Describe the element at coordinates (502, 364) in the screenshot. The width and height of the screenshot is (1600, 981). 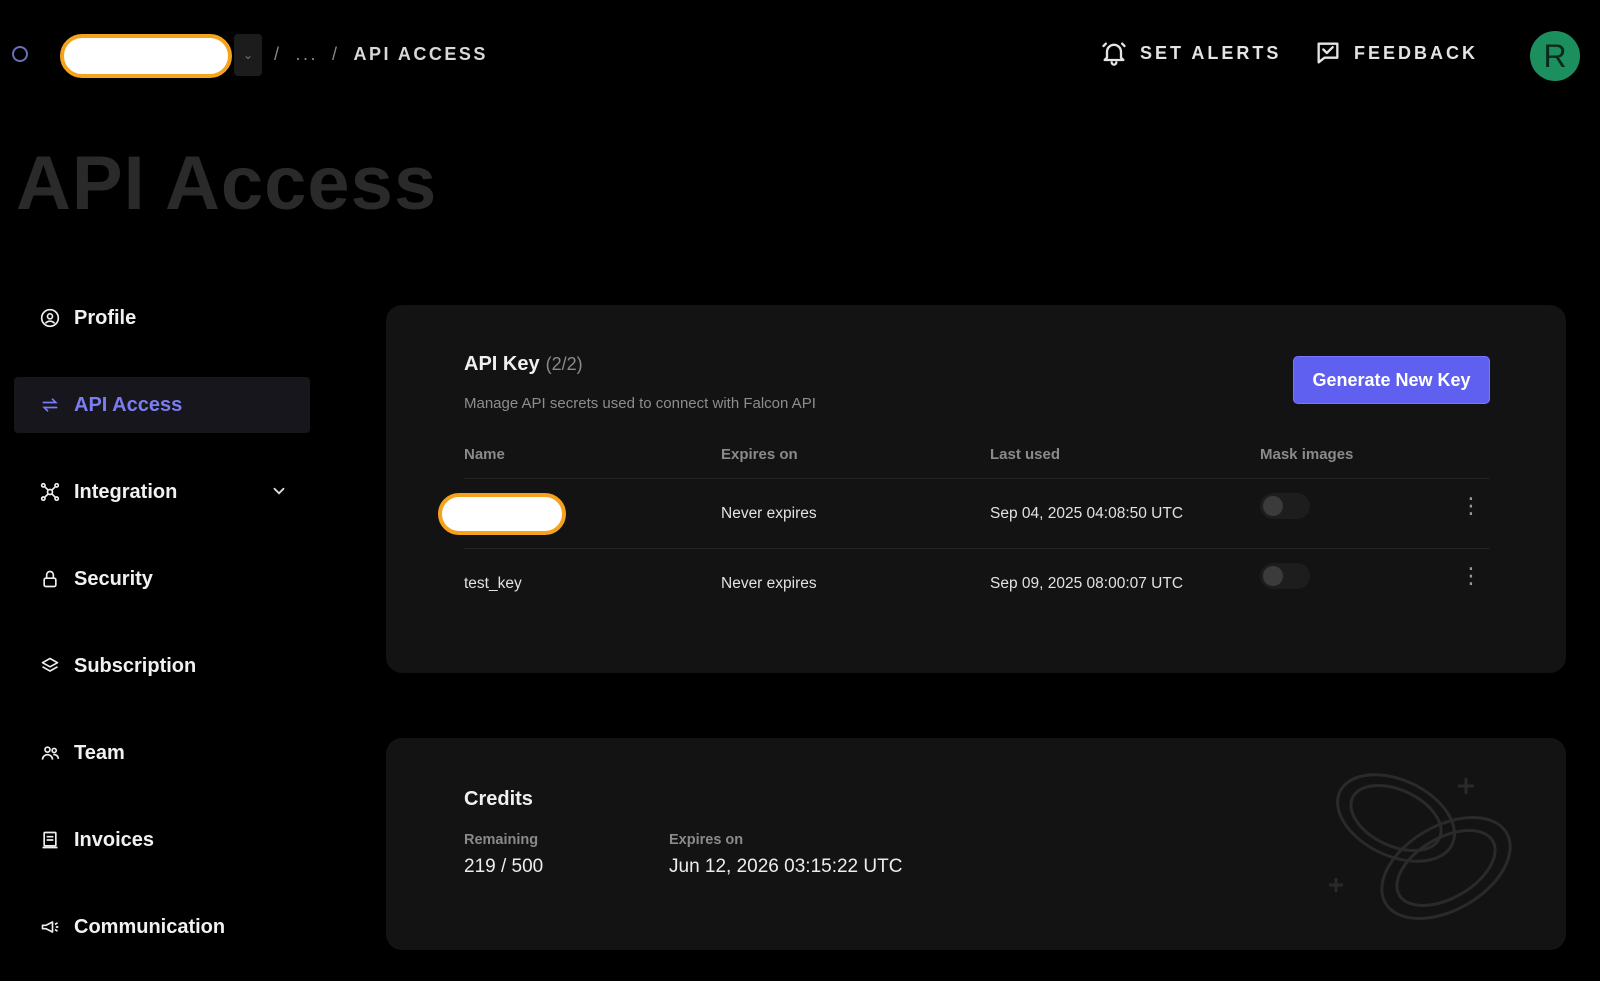
I see `api-key-heading: API Key` at that location.